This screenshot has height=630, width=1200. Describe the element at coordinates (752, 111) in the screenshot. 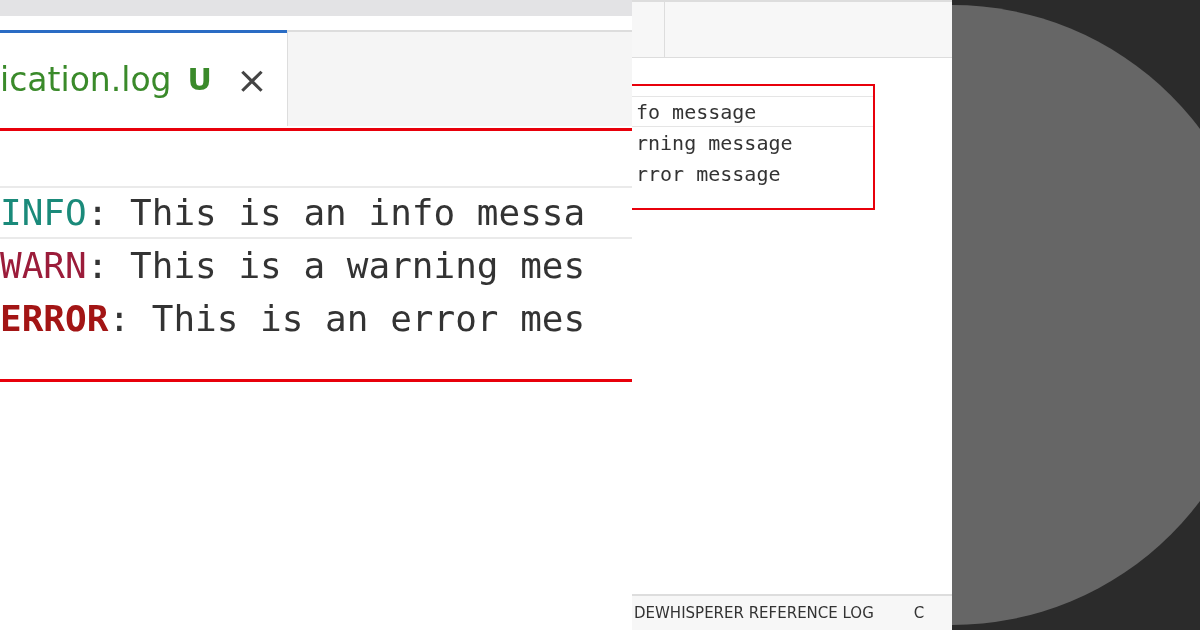

I see `log-line: fo message` at that location.